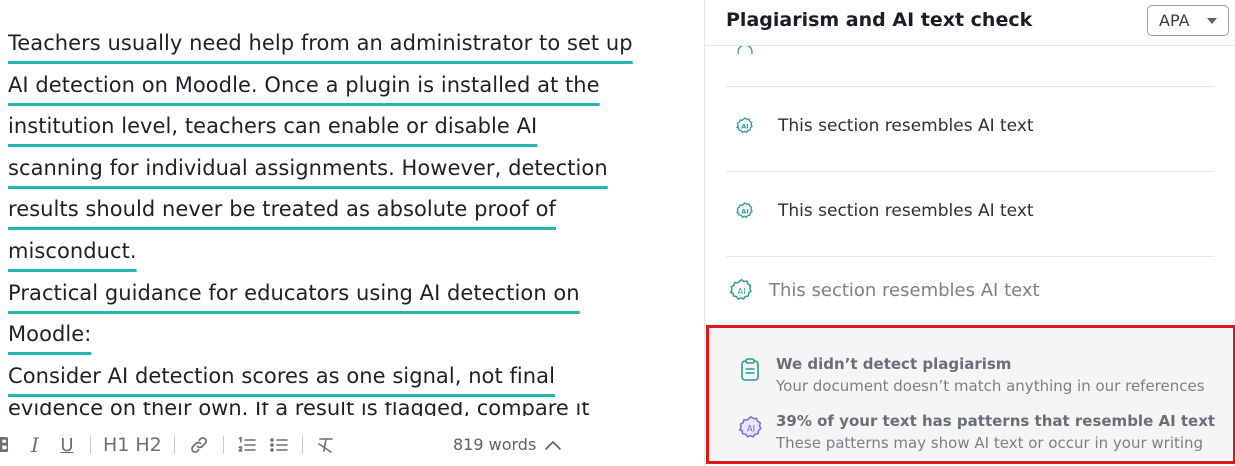 The image size is (1235, 466). What do you see at coordinates (879, 20) in the screenshot?
I see `panel-title: Plagiarism and AI text check` at bounding box center [879, 20].